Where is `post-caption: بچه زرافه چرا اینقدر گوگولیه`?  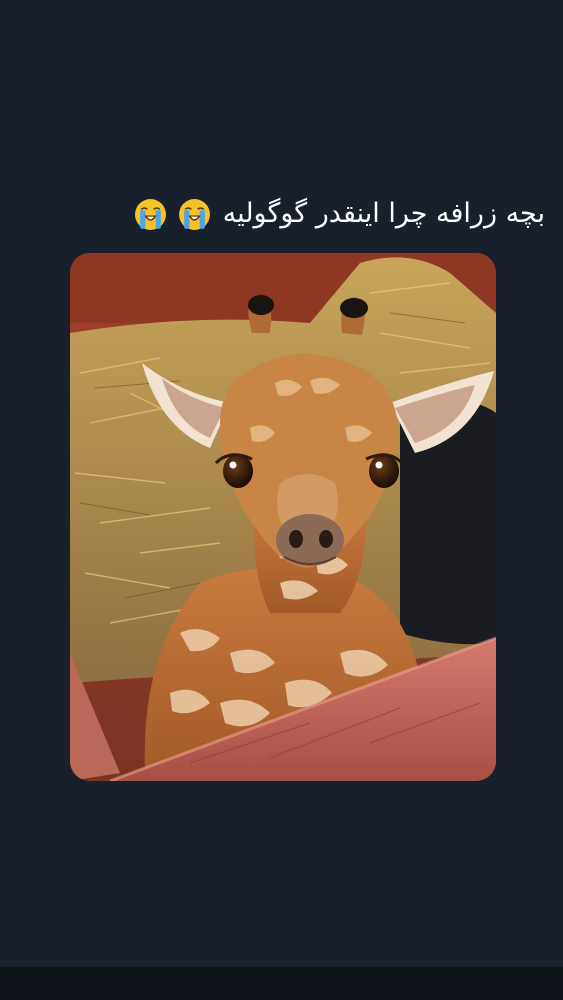 post-caption: بچه زرافه چرا اینقدر گوگولیه is located at coordinates (282, 214).